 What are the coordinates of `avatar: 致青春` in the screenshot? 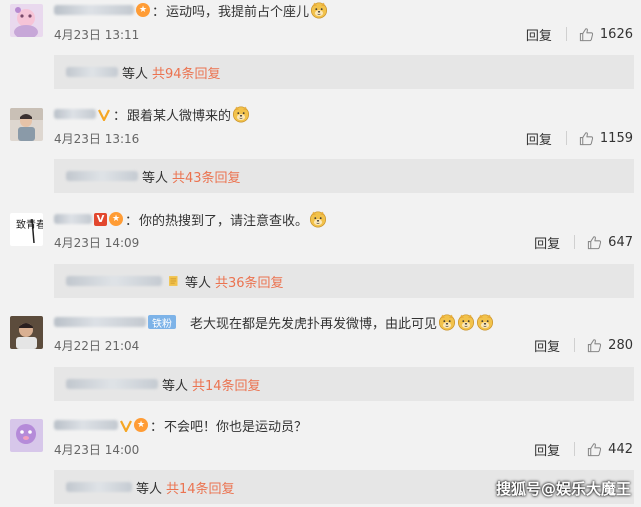 It's located at (26, 229).